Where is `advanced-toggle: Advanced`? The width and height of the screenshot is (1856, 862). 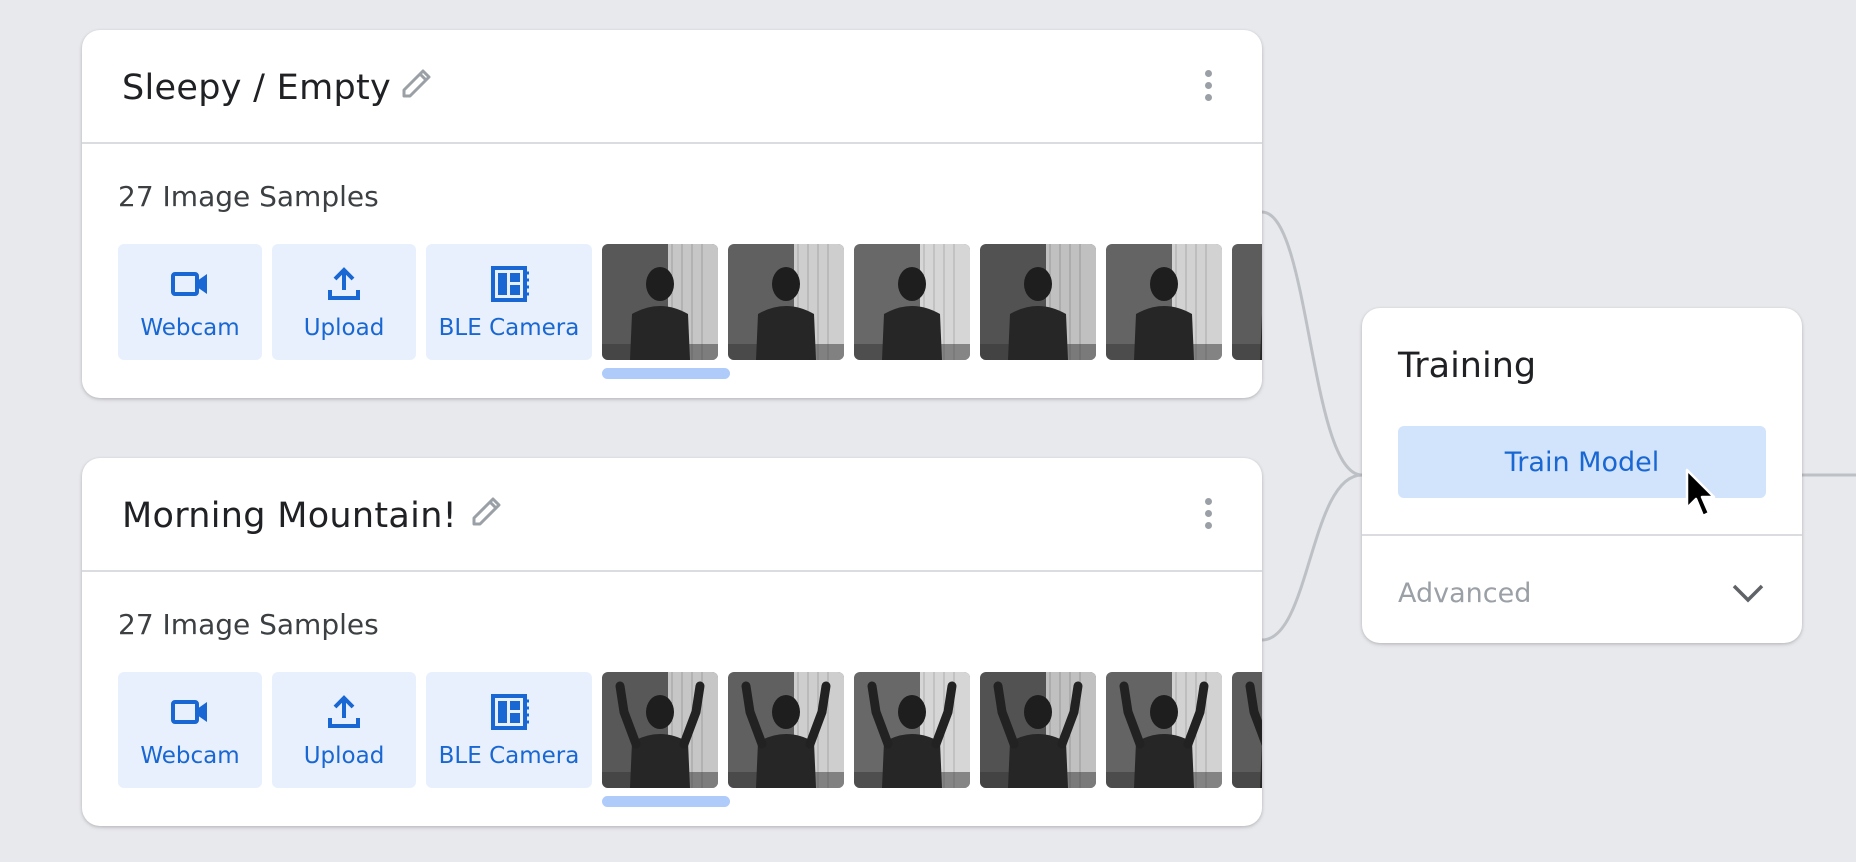
advanced-toggle: Advanced is located at coordinates (1582, 593).